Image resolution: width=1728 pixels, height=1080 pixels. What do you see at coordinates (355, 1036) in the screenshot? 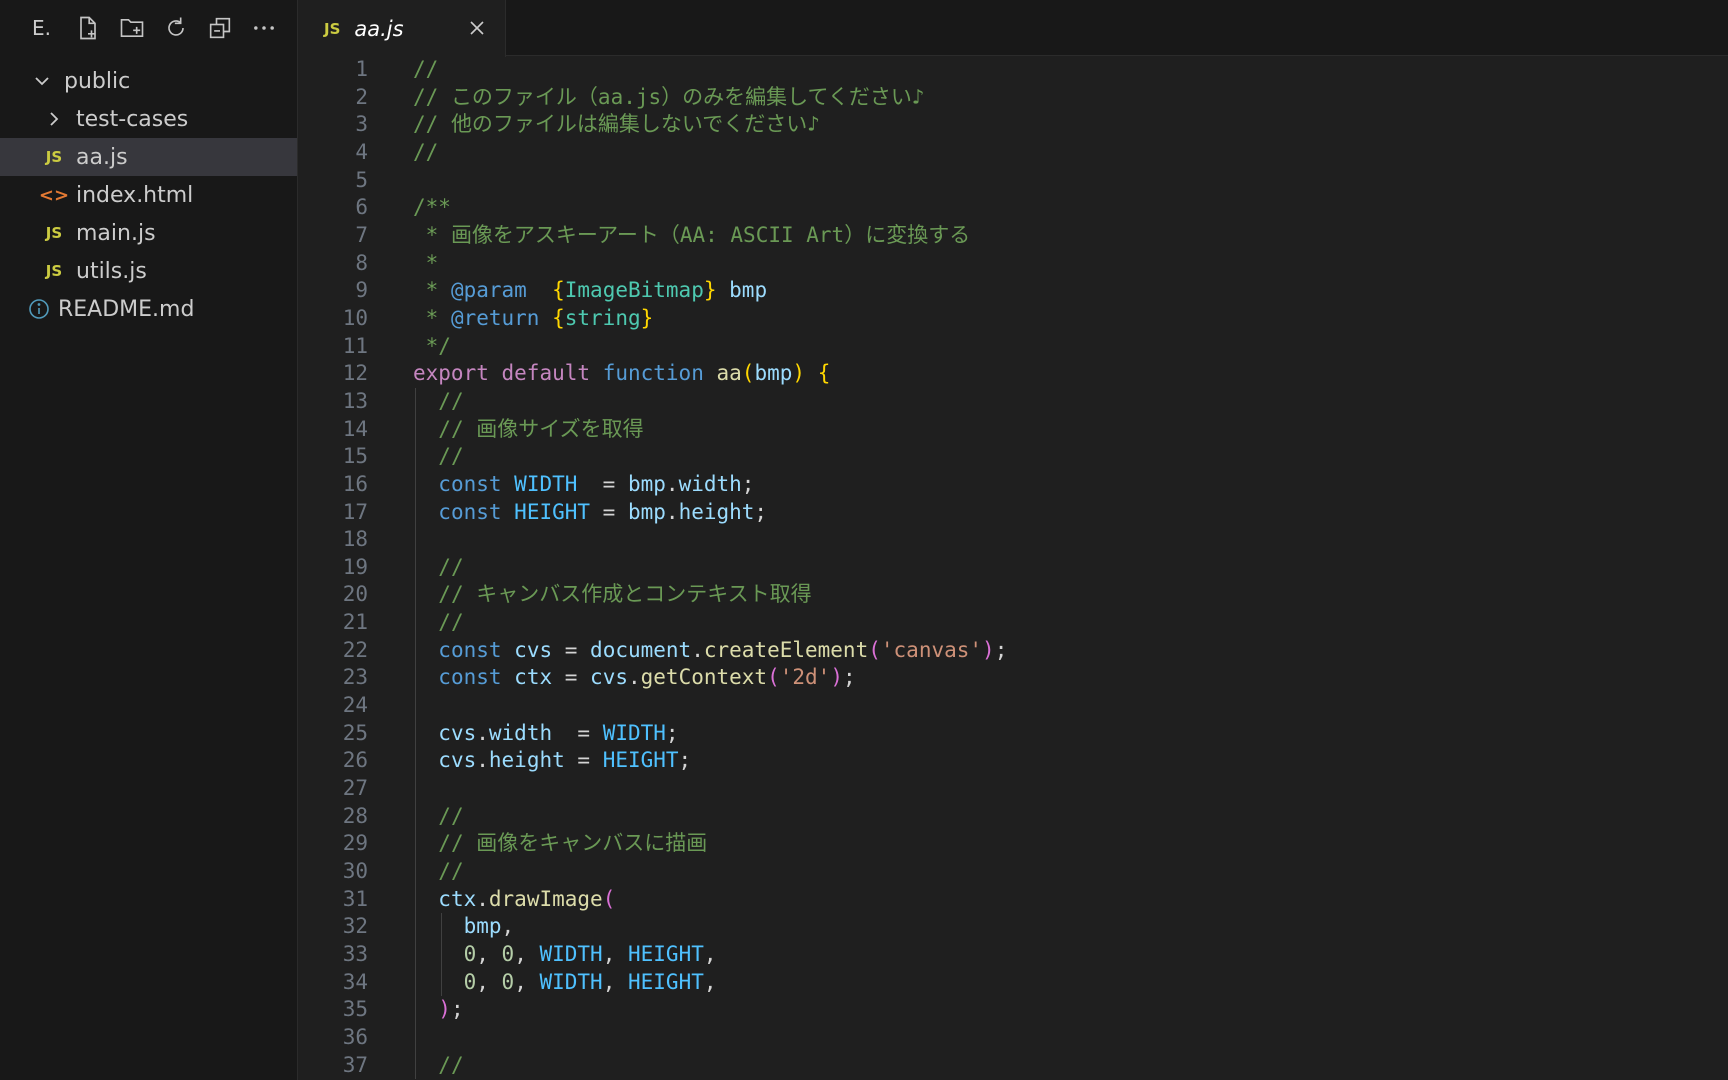
I see `line-number: 36` at bounding box center [355, 1036].